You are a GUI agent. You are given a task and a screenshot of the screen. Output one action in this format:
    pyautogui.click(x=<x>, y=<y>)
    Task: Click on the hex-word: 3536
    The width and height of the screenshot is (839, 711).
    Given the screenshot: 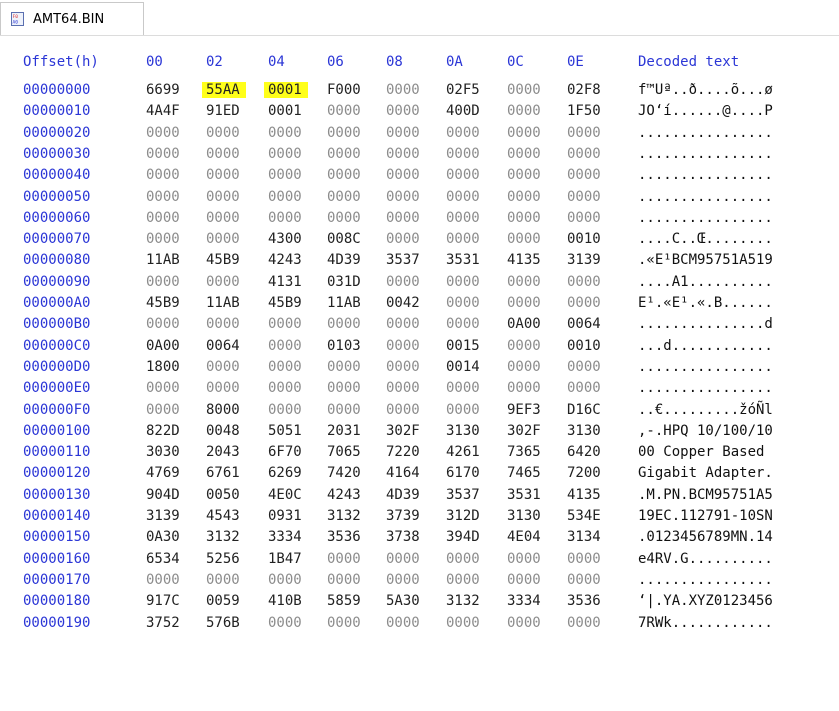 What is the action you would take?
    pyautogui.click(x=344, y=537)
    